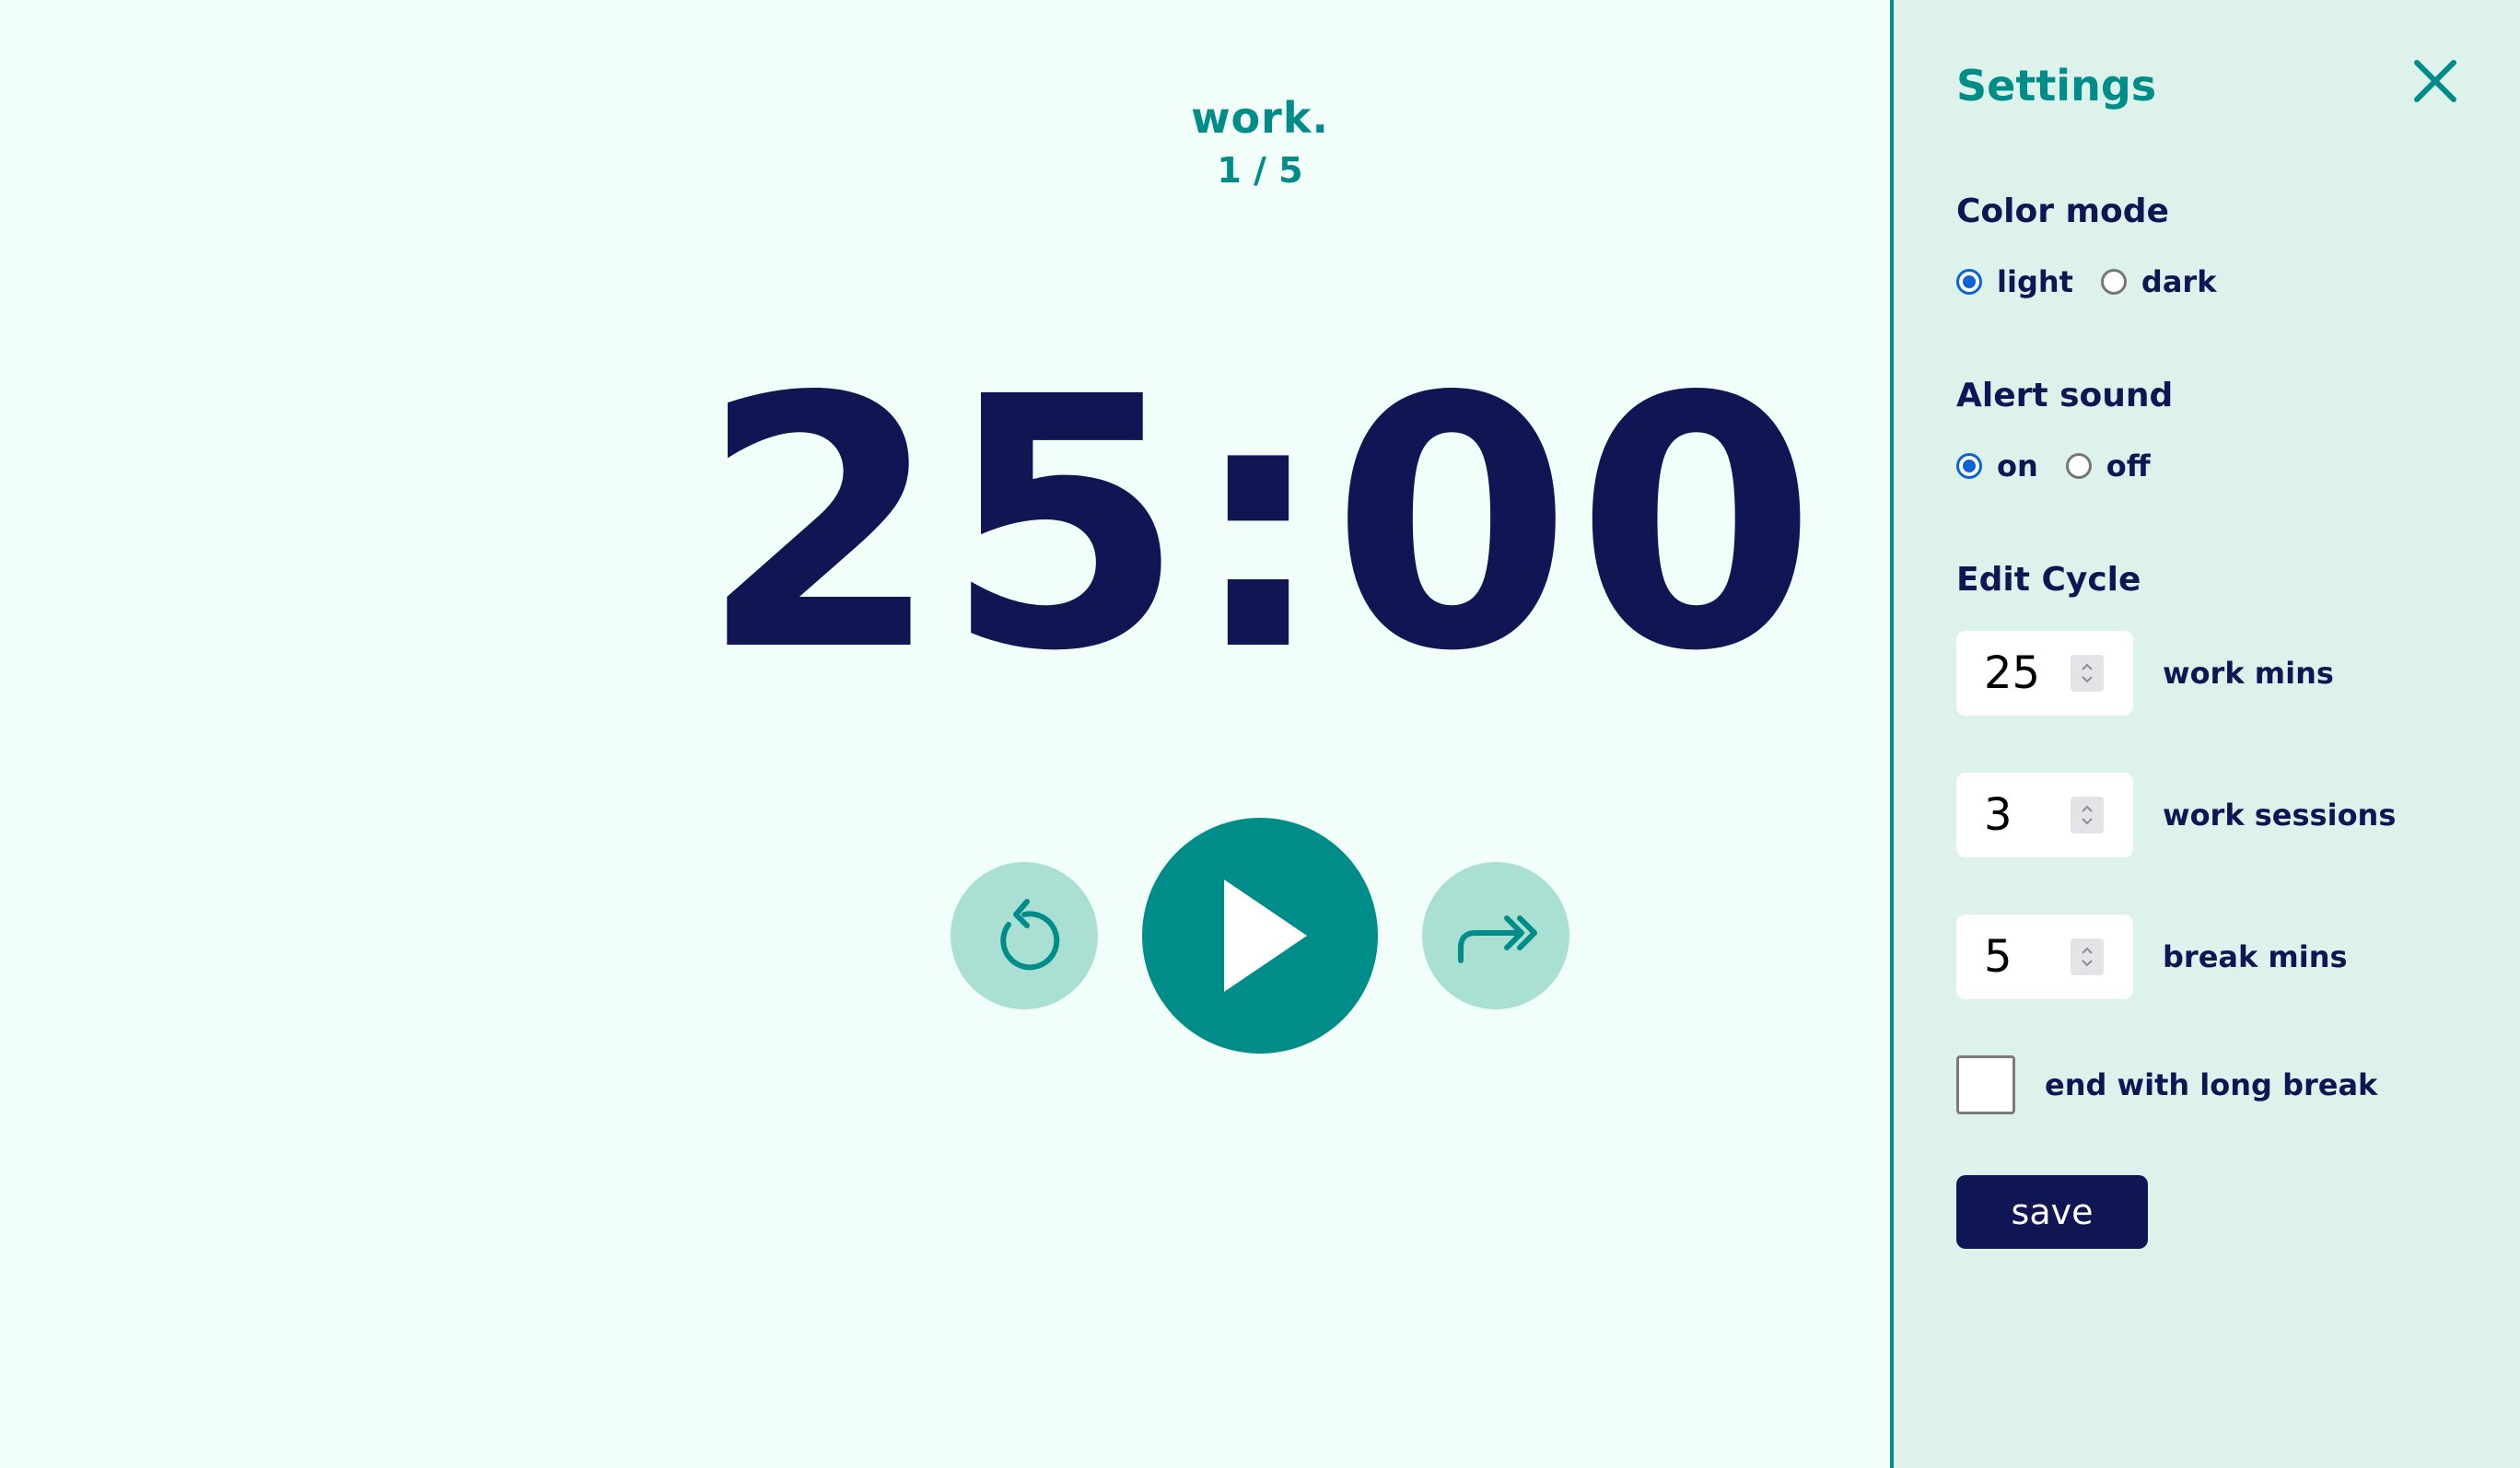 Image resolution: width=2520 pixels, height=1468 pixels. Describe the element at coordinates (2044, 957) in the screenshot. I see `break-mins-input: 5` at that location.